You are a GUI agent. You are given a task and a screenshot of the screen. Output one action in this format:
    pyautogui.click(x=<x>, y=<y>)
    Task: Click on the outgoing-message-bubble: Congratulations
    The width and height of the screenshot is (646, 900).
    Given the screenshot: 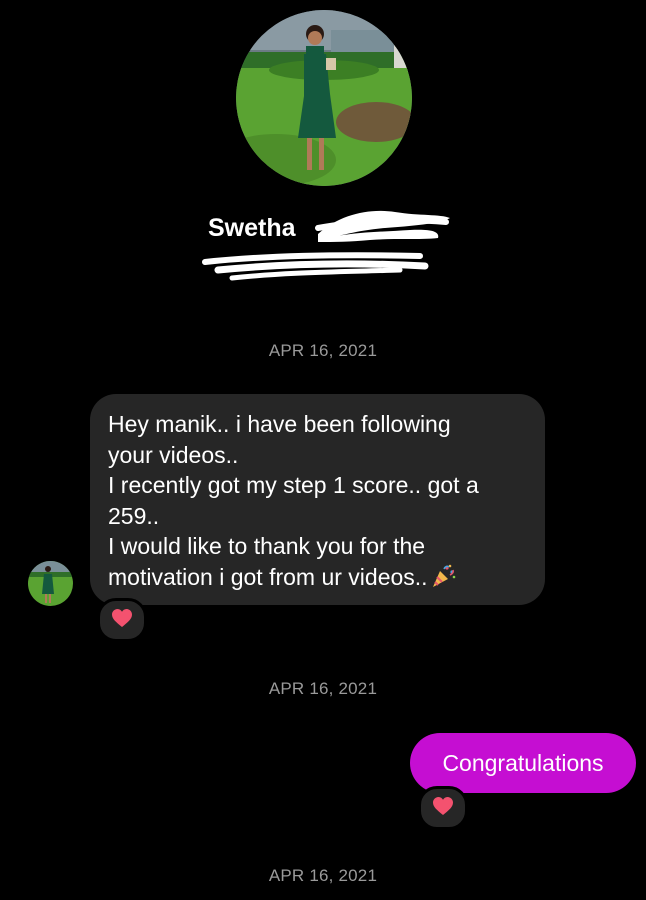 What is the action you would take?
    pyautogui.click(x=523, y=763)
    